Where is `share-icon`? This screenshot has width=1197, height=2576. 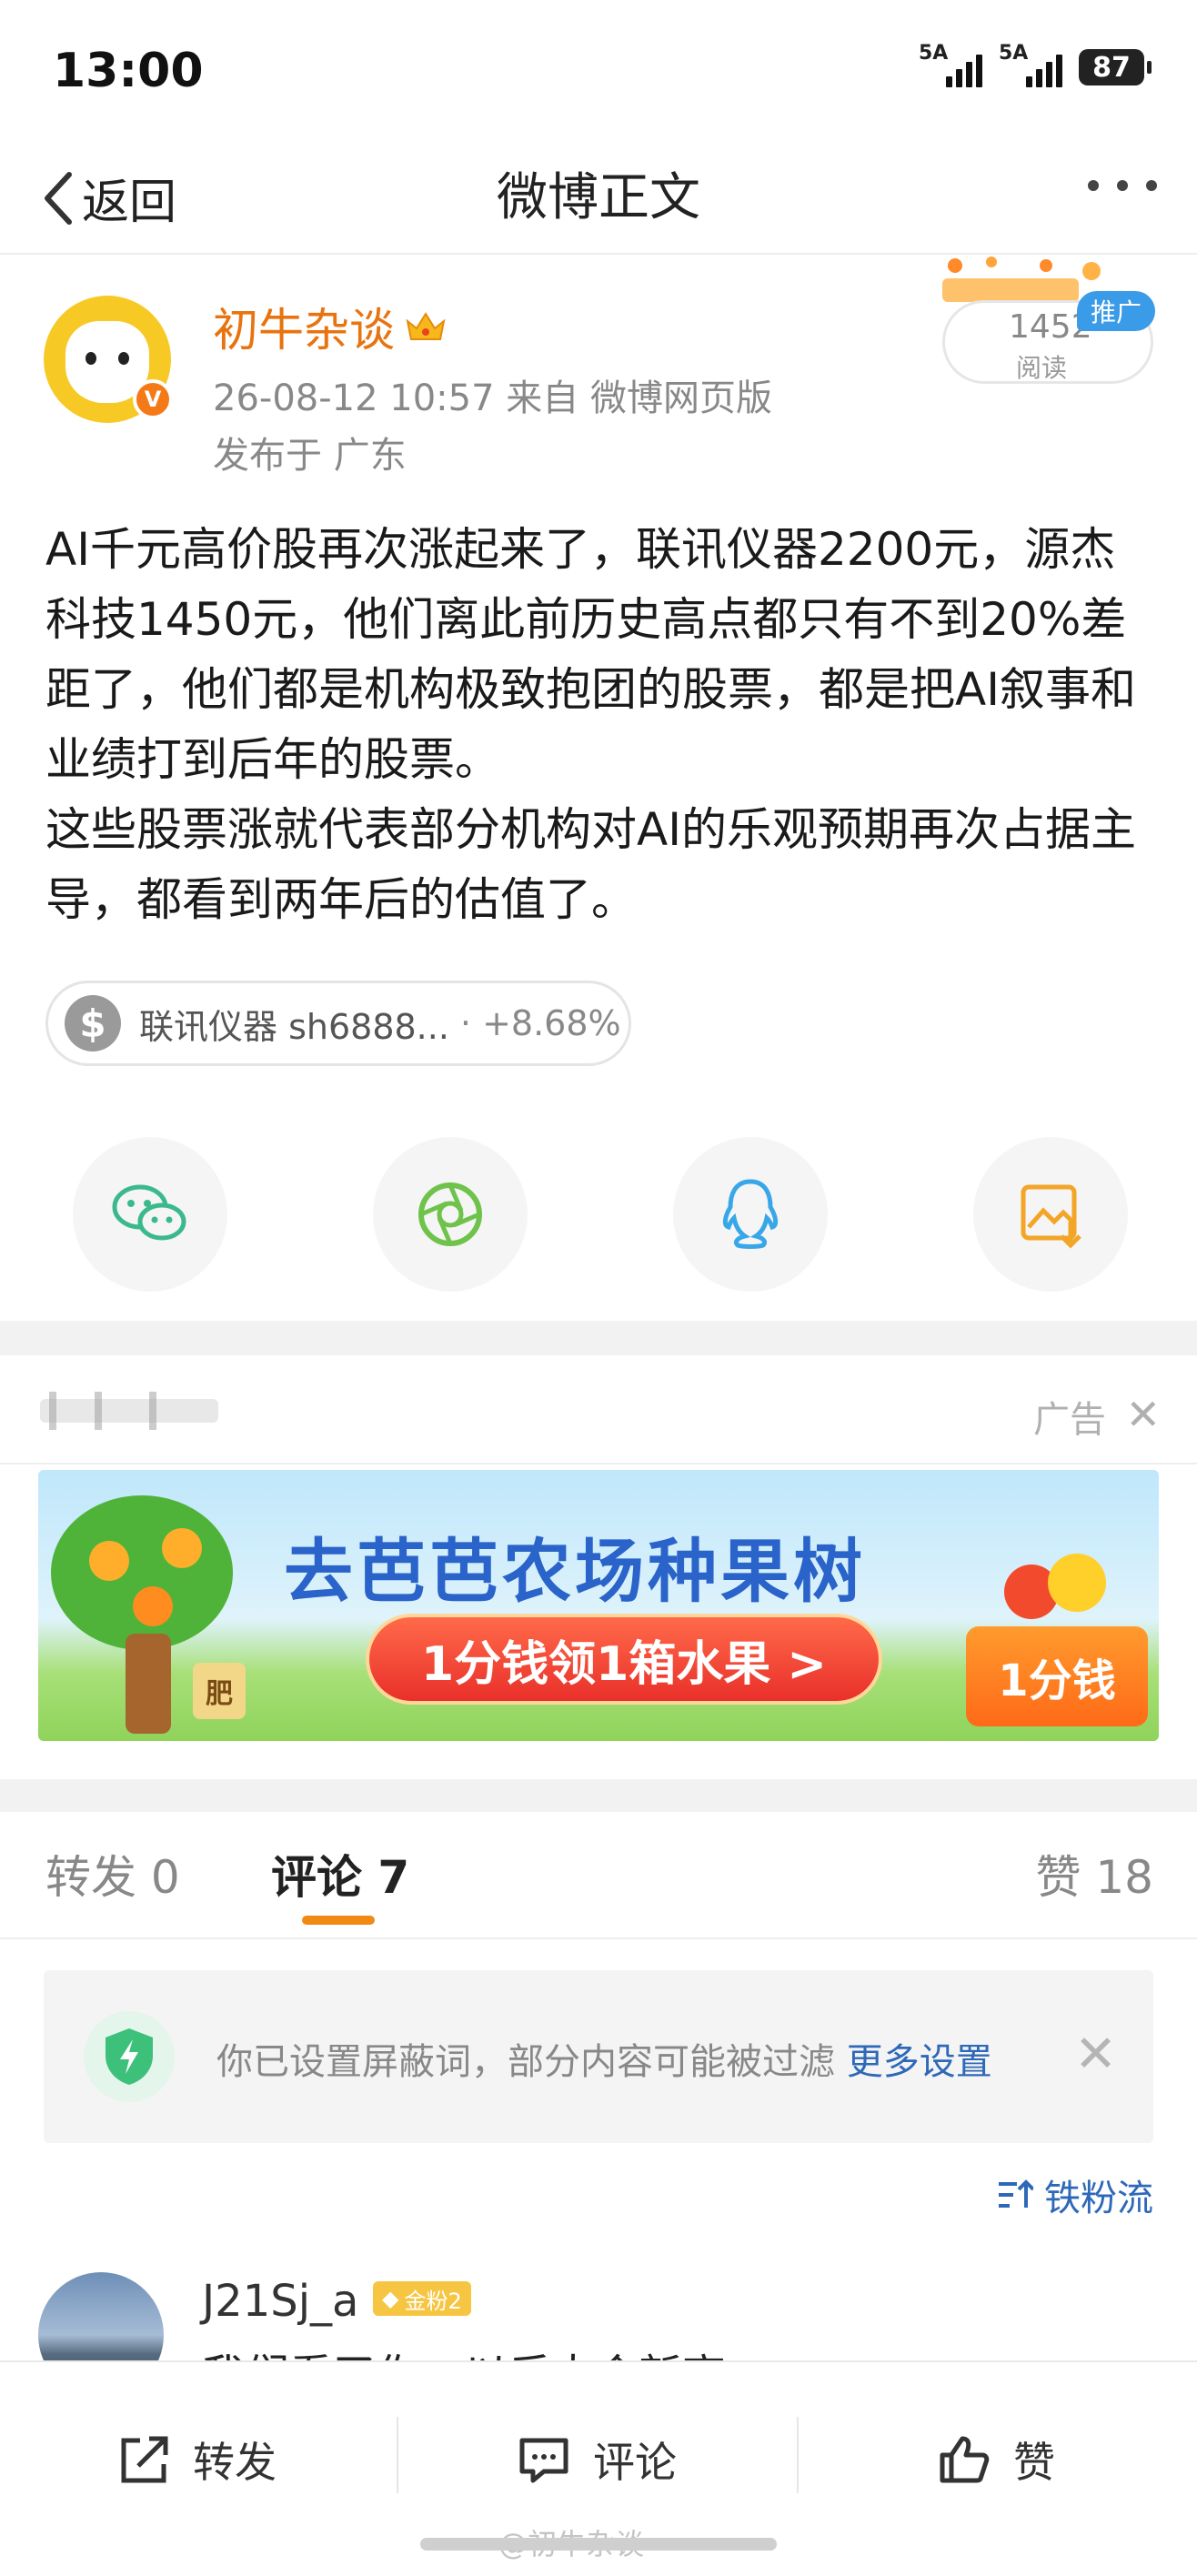
share-icon is located at coordinates (144, 2459).